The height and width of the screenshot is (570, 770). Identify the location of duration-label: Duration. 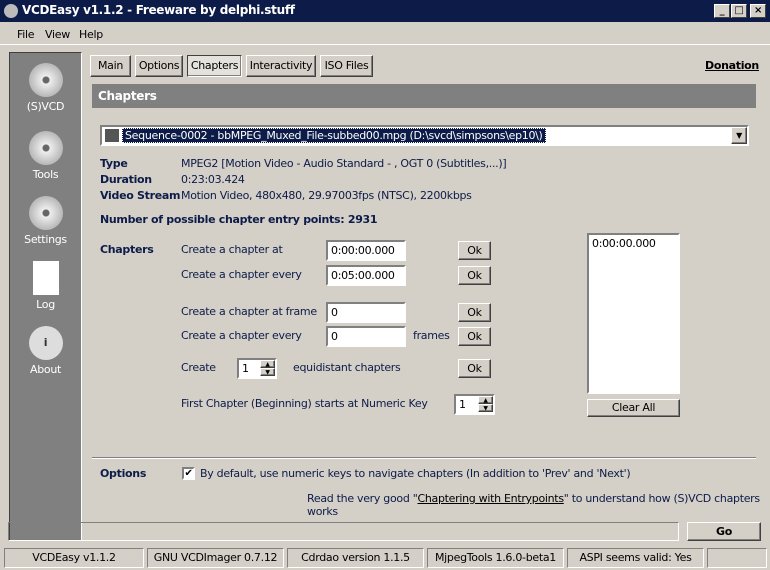
(126, 179).